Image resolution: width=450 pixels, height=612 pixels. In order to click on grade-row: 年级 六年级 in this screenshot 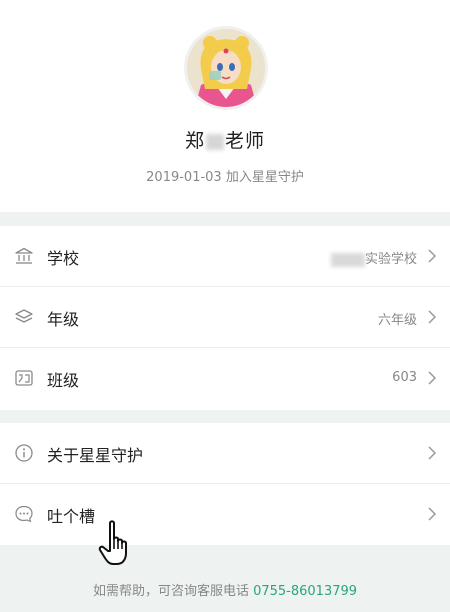, I will do `click(225, 317)`.